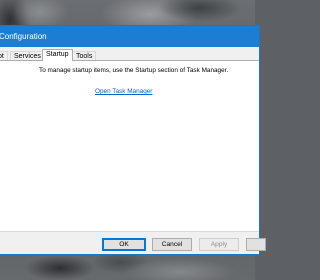 The height and width of the screenshot is (280, 320). Describe the element at coordinates (256, 244) in the screenshot. I see `help-button` at that location.